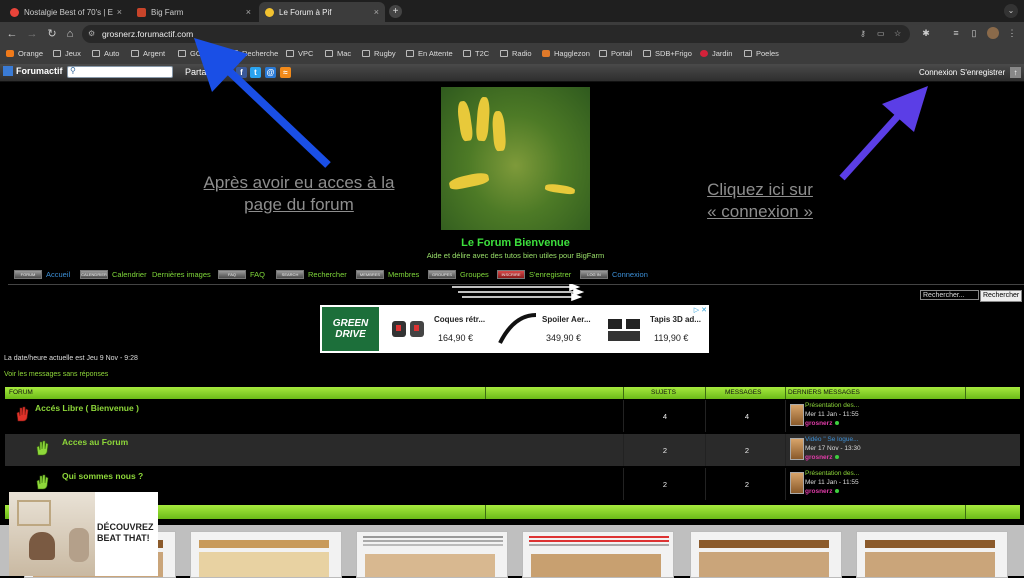 The height and width of the screenshot is (578, 1024). I want to click on bookmark-label: Recherche, so click(260, 53).